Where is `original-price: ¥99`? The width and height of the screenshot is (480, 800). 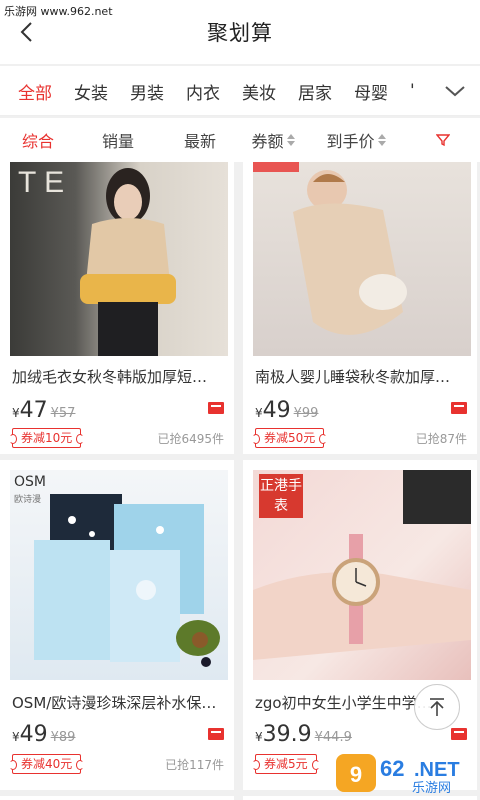 original-price: ¥99 is located at coordinates (306, 413).